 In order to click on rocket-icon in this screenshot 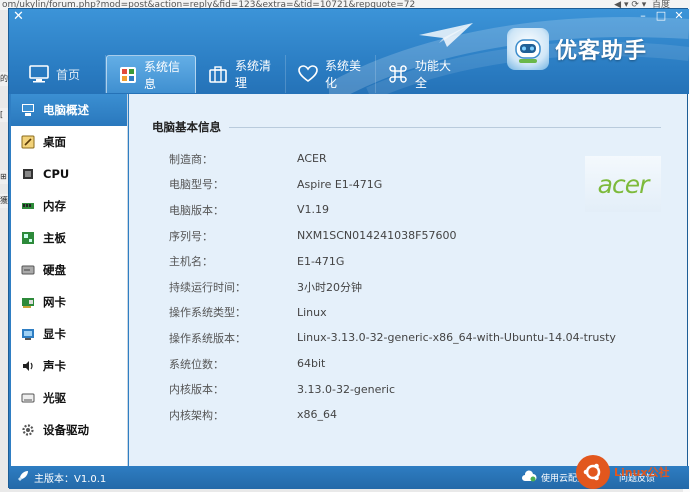, I will do `click(23, 477)`.